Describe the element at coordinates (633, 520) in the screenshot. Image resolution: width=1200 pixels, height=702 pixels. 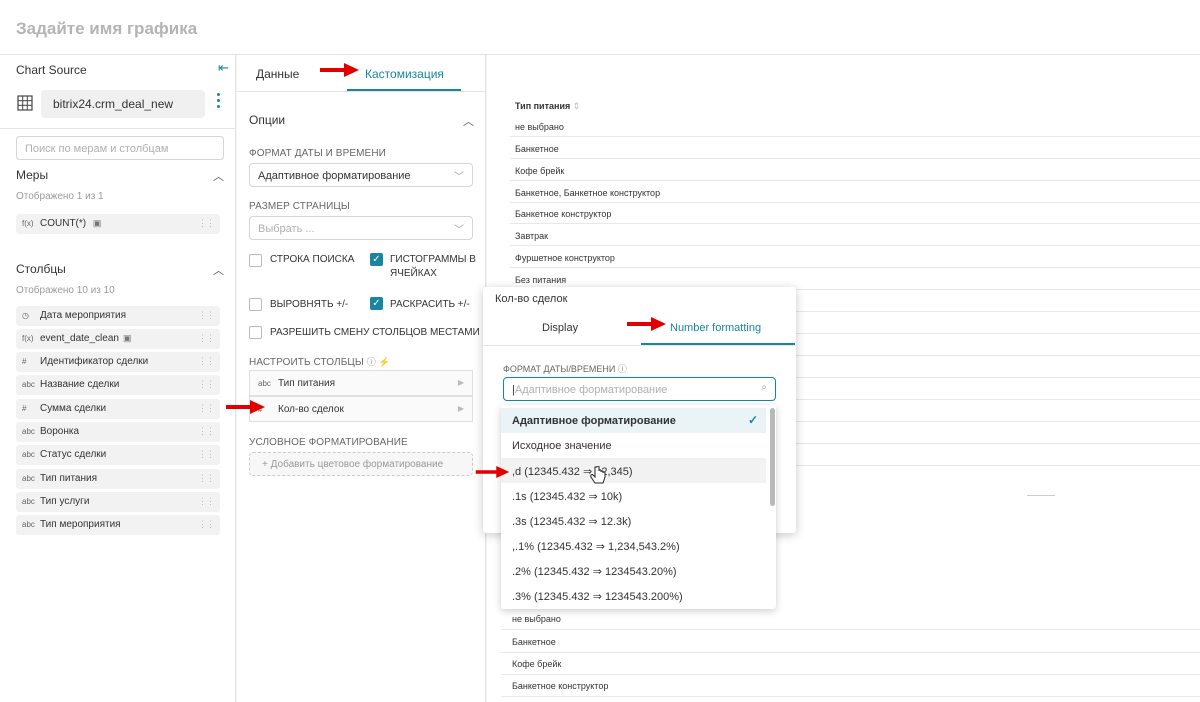
I see `format-option: .3s (12345.432 ⇒ 12.3k)` at that location.